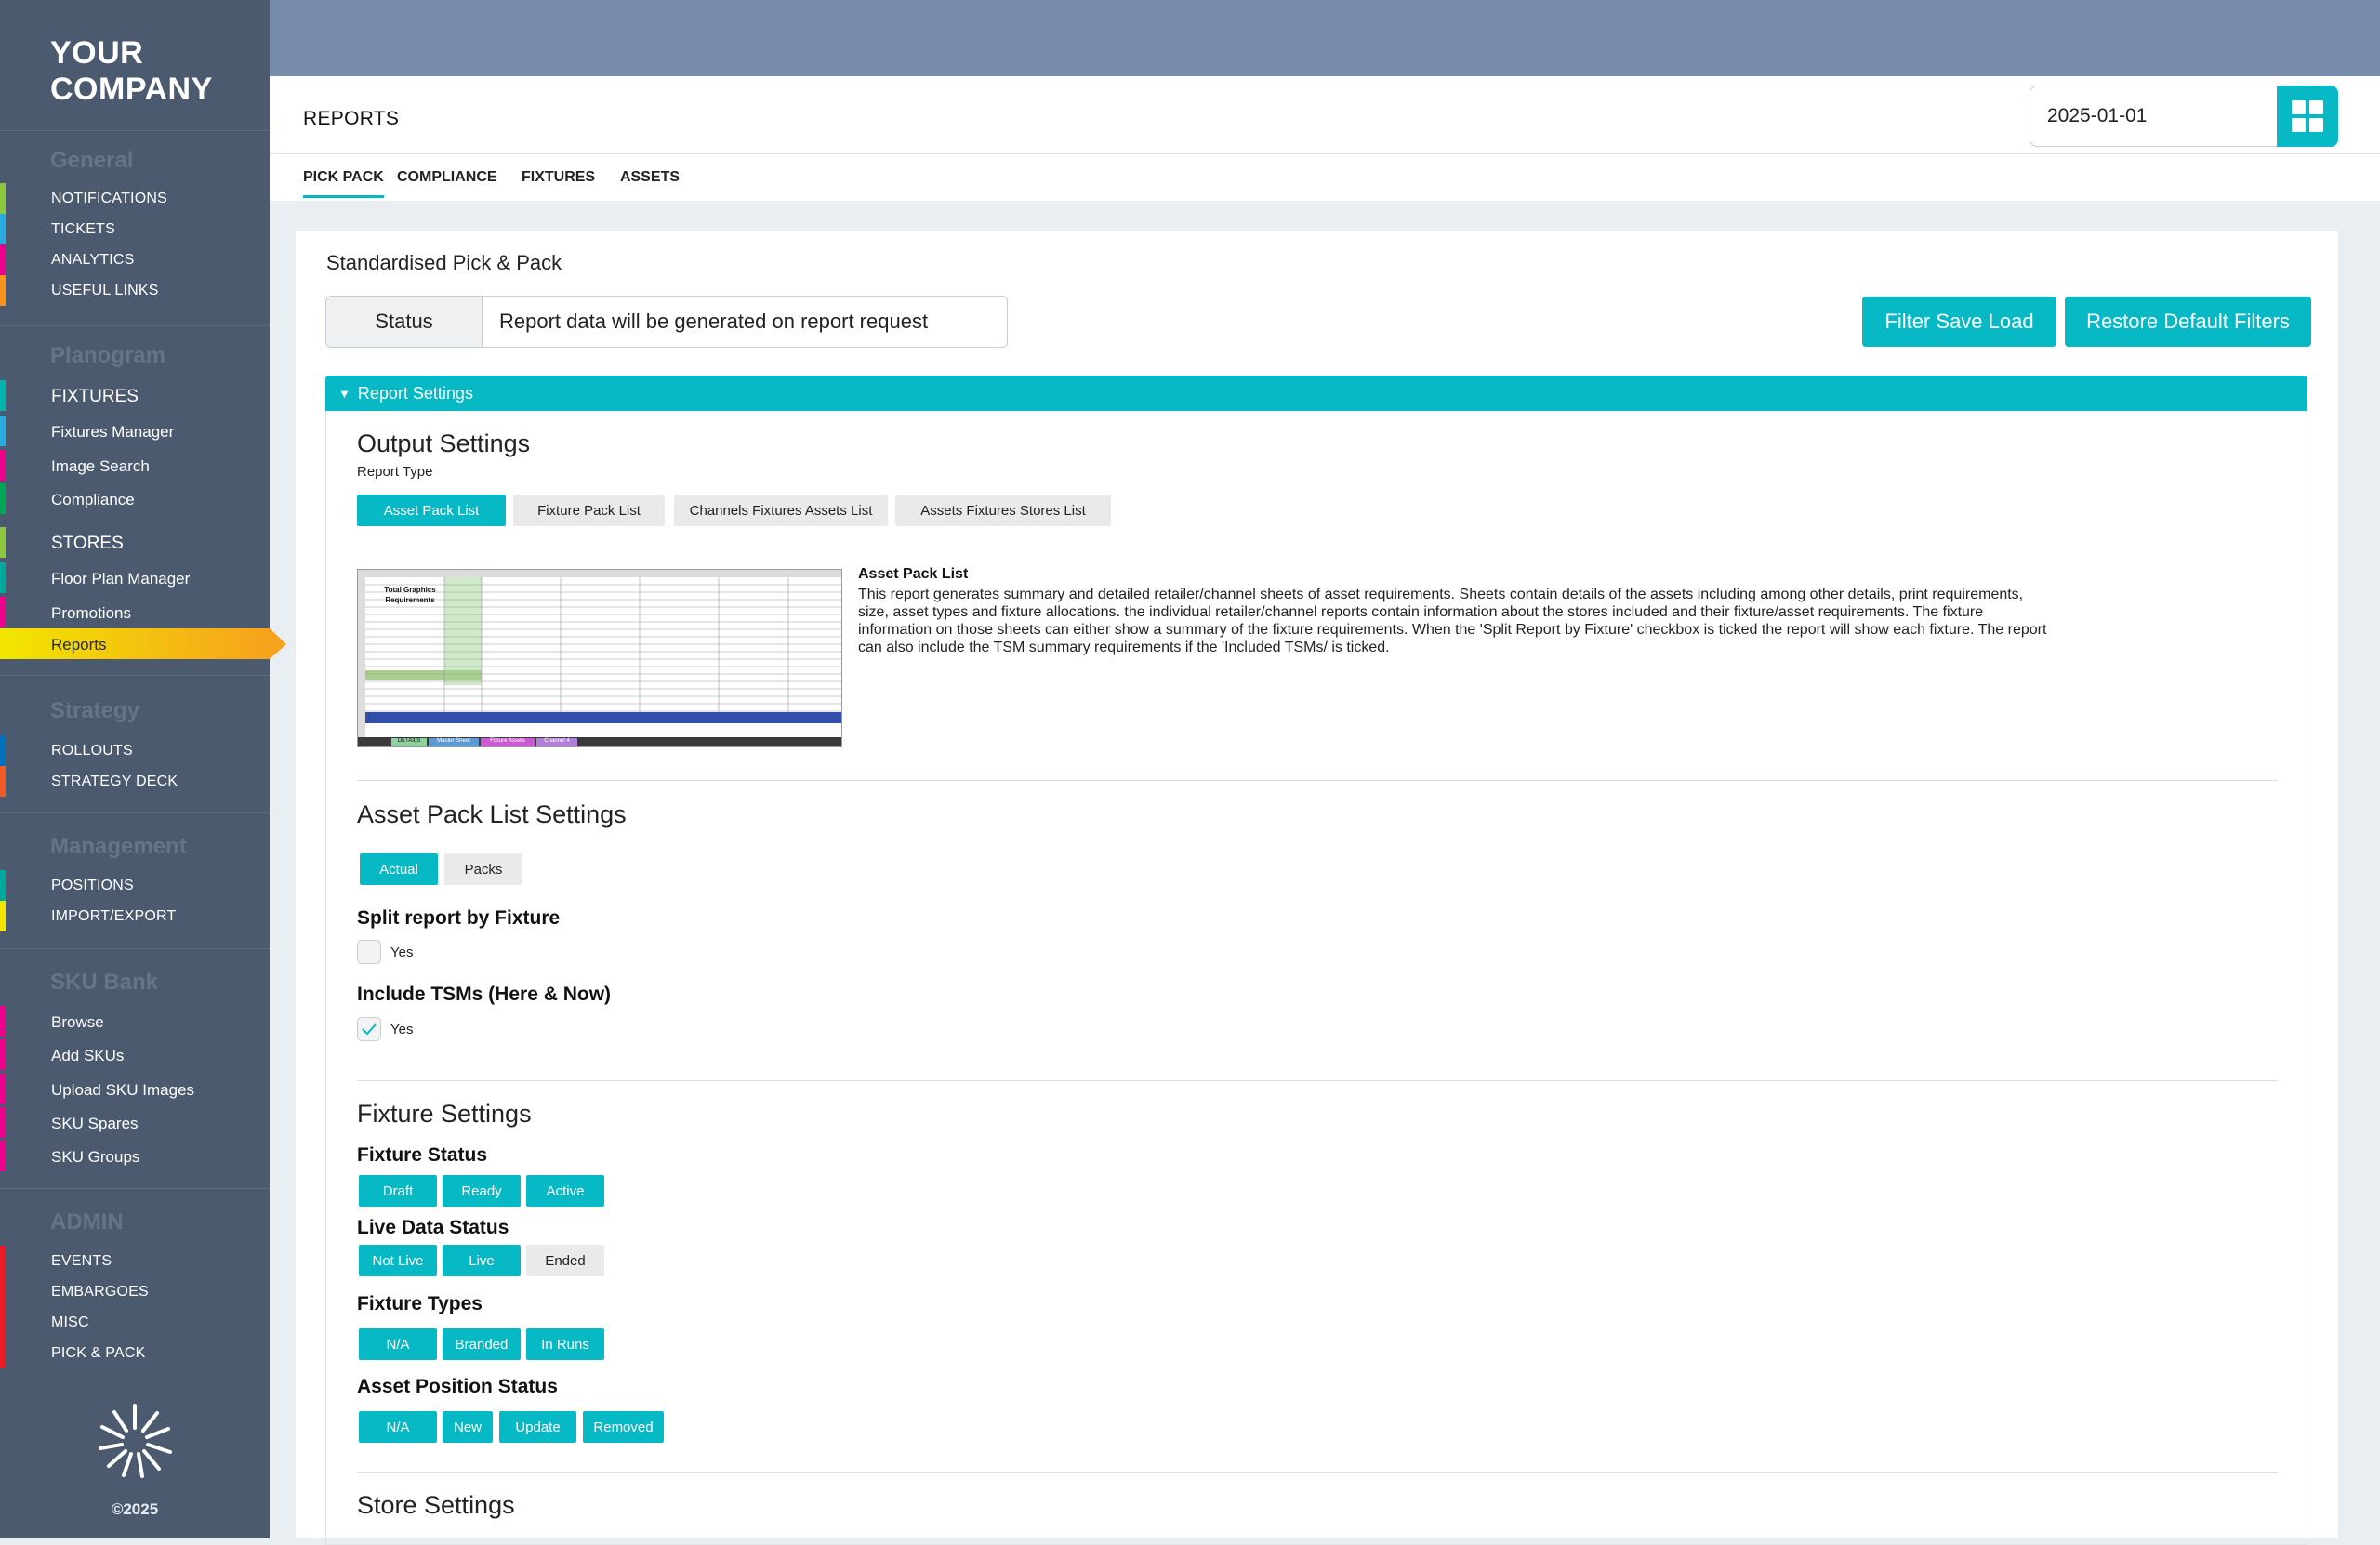  Describe the element at coordinates (447, 178) in the screenshot. I see `tab-compliance: COMPLIANCE` at that location.